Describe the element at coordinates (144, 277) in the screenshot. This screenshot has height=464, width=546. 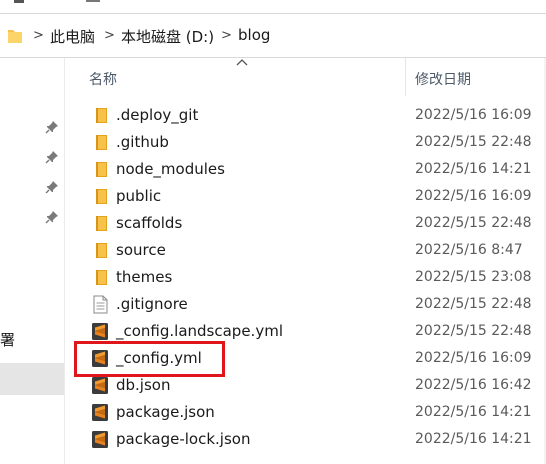
I see `file-name: themes` at that location.